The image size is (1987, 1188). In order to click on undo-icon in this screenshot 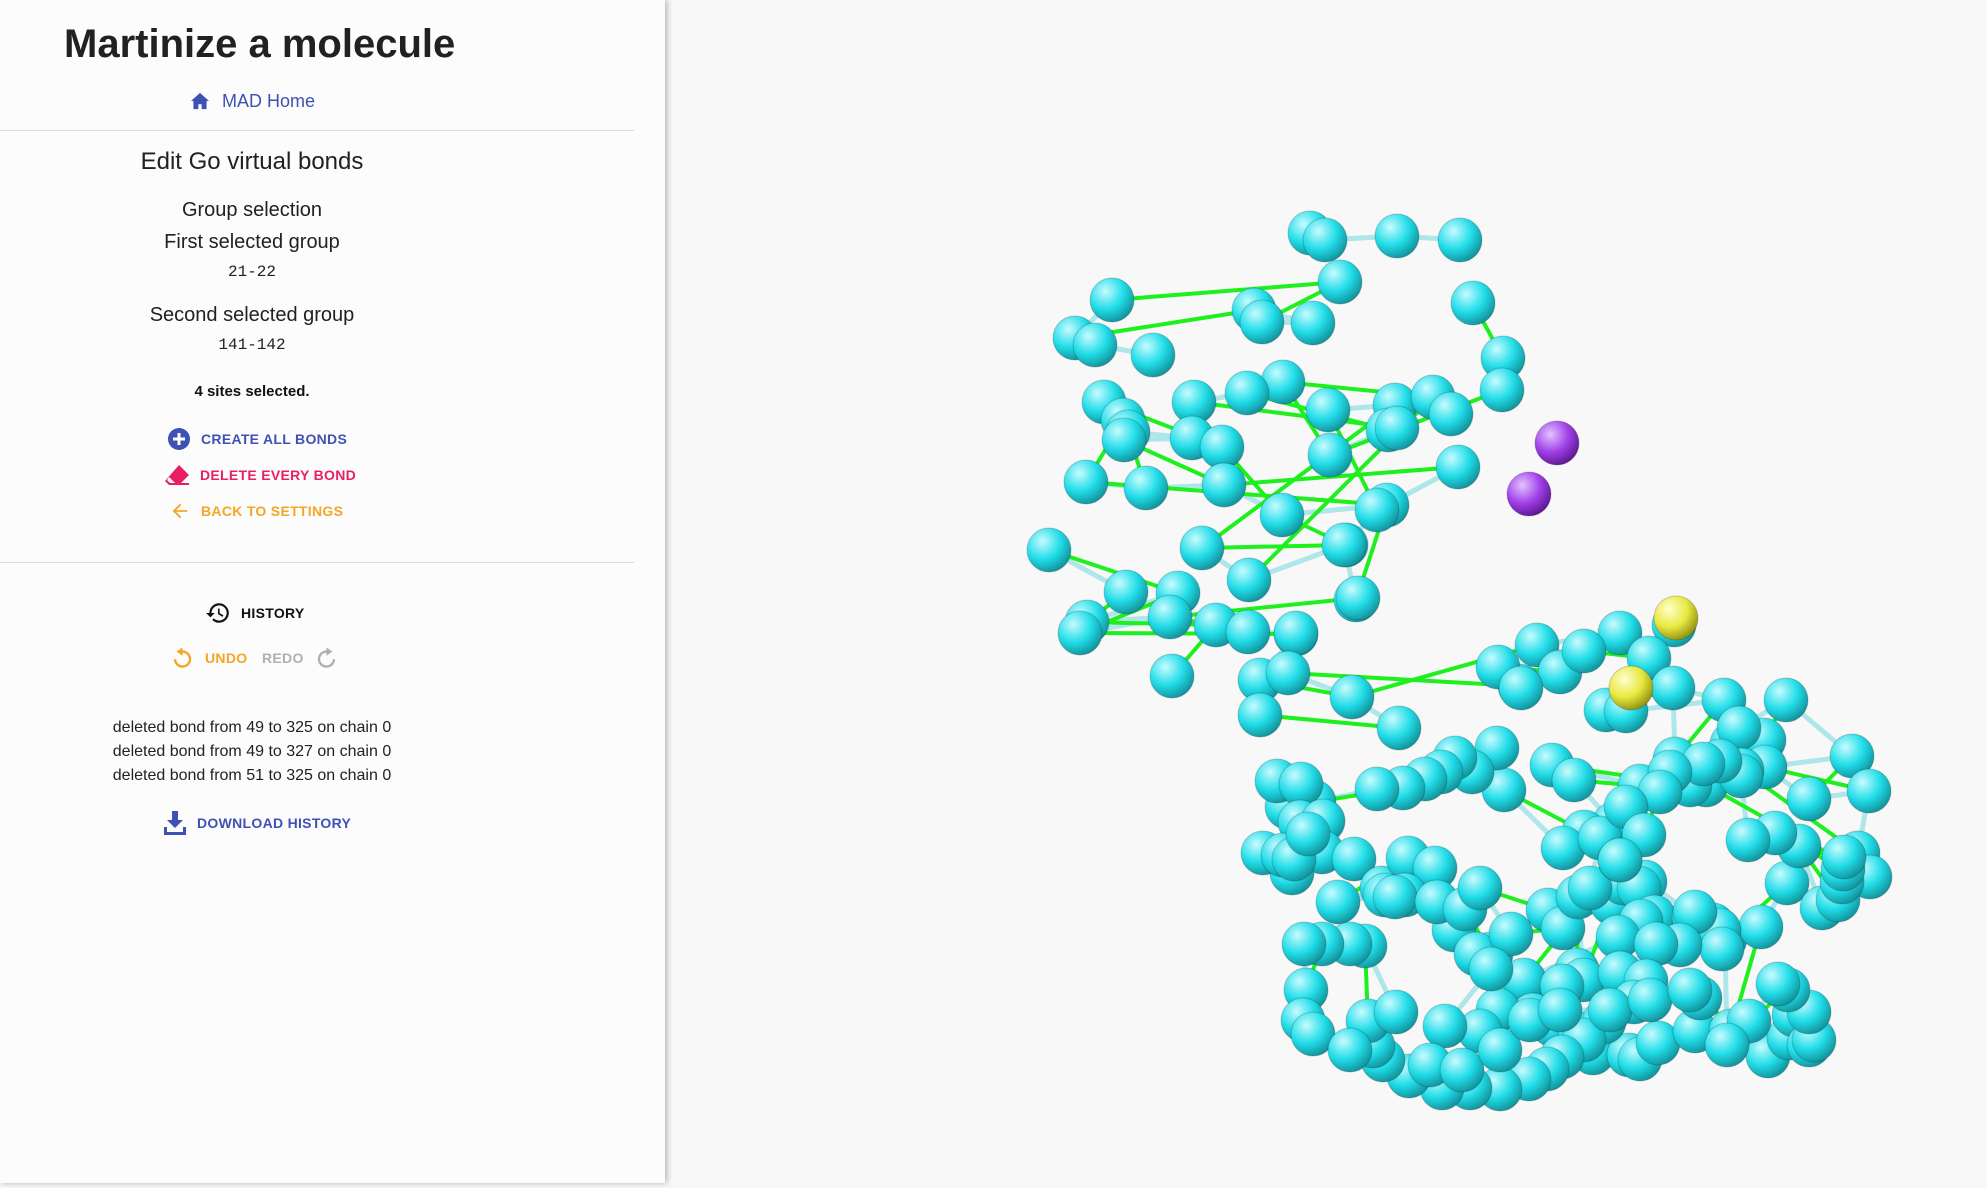, I will do `click(182, 657)`.